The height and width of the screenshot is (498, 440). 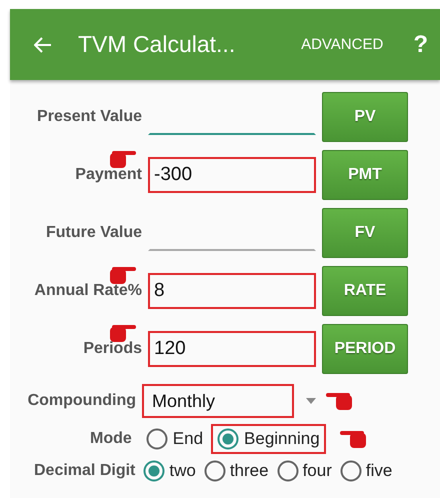 What do you see at coordinates (94, 233) in the screenshot?
I see `field-label: Future Value` at bounding box center [94, 233].